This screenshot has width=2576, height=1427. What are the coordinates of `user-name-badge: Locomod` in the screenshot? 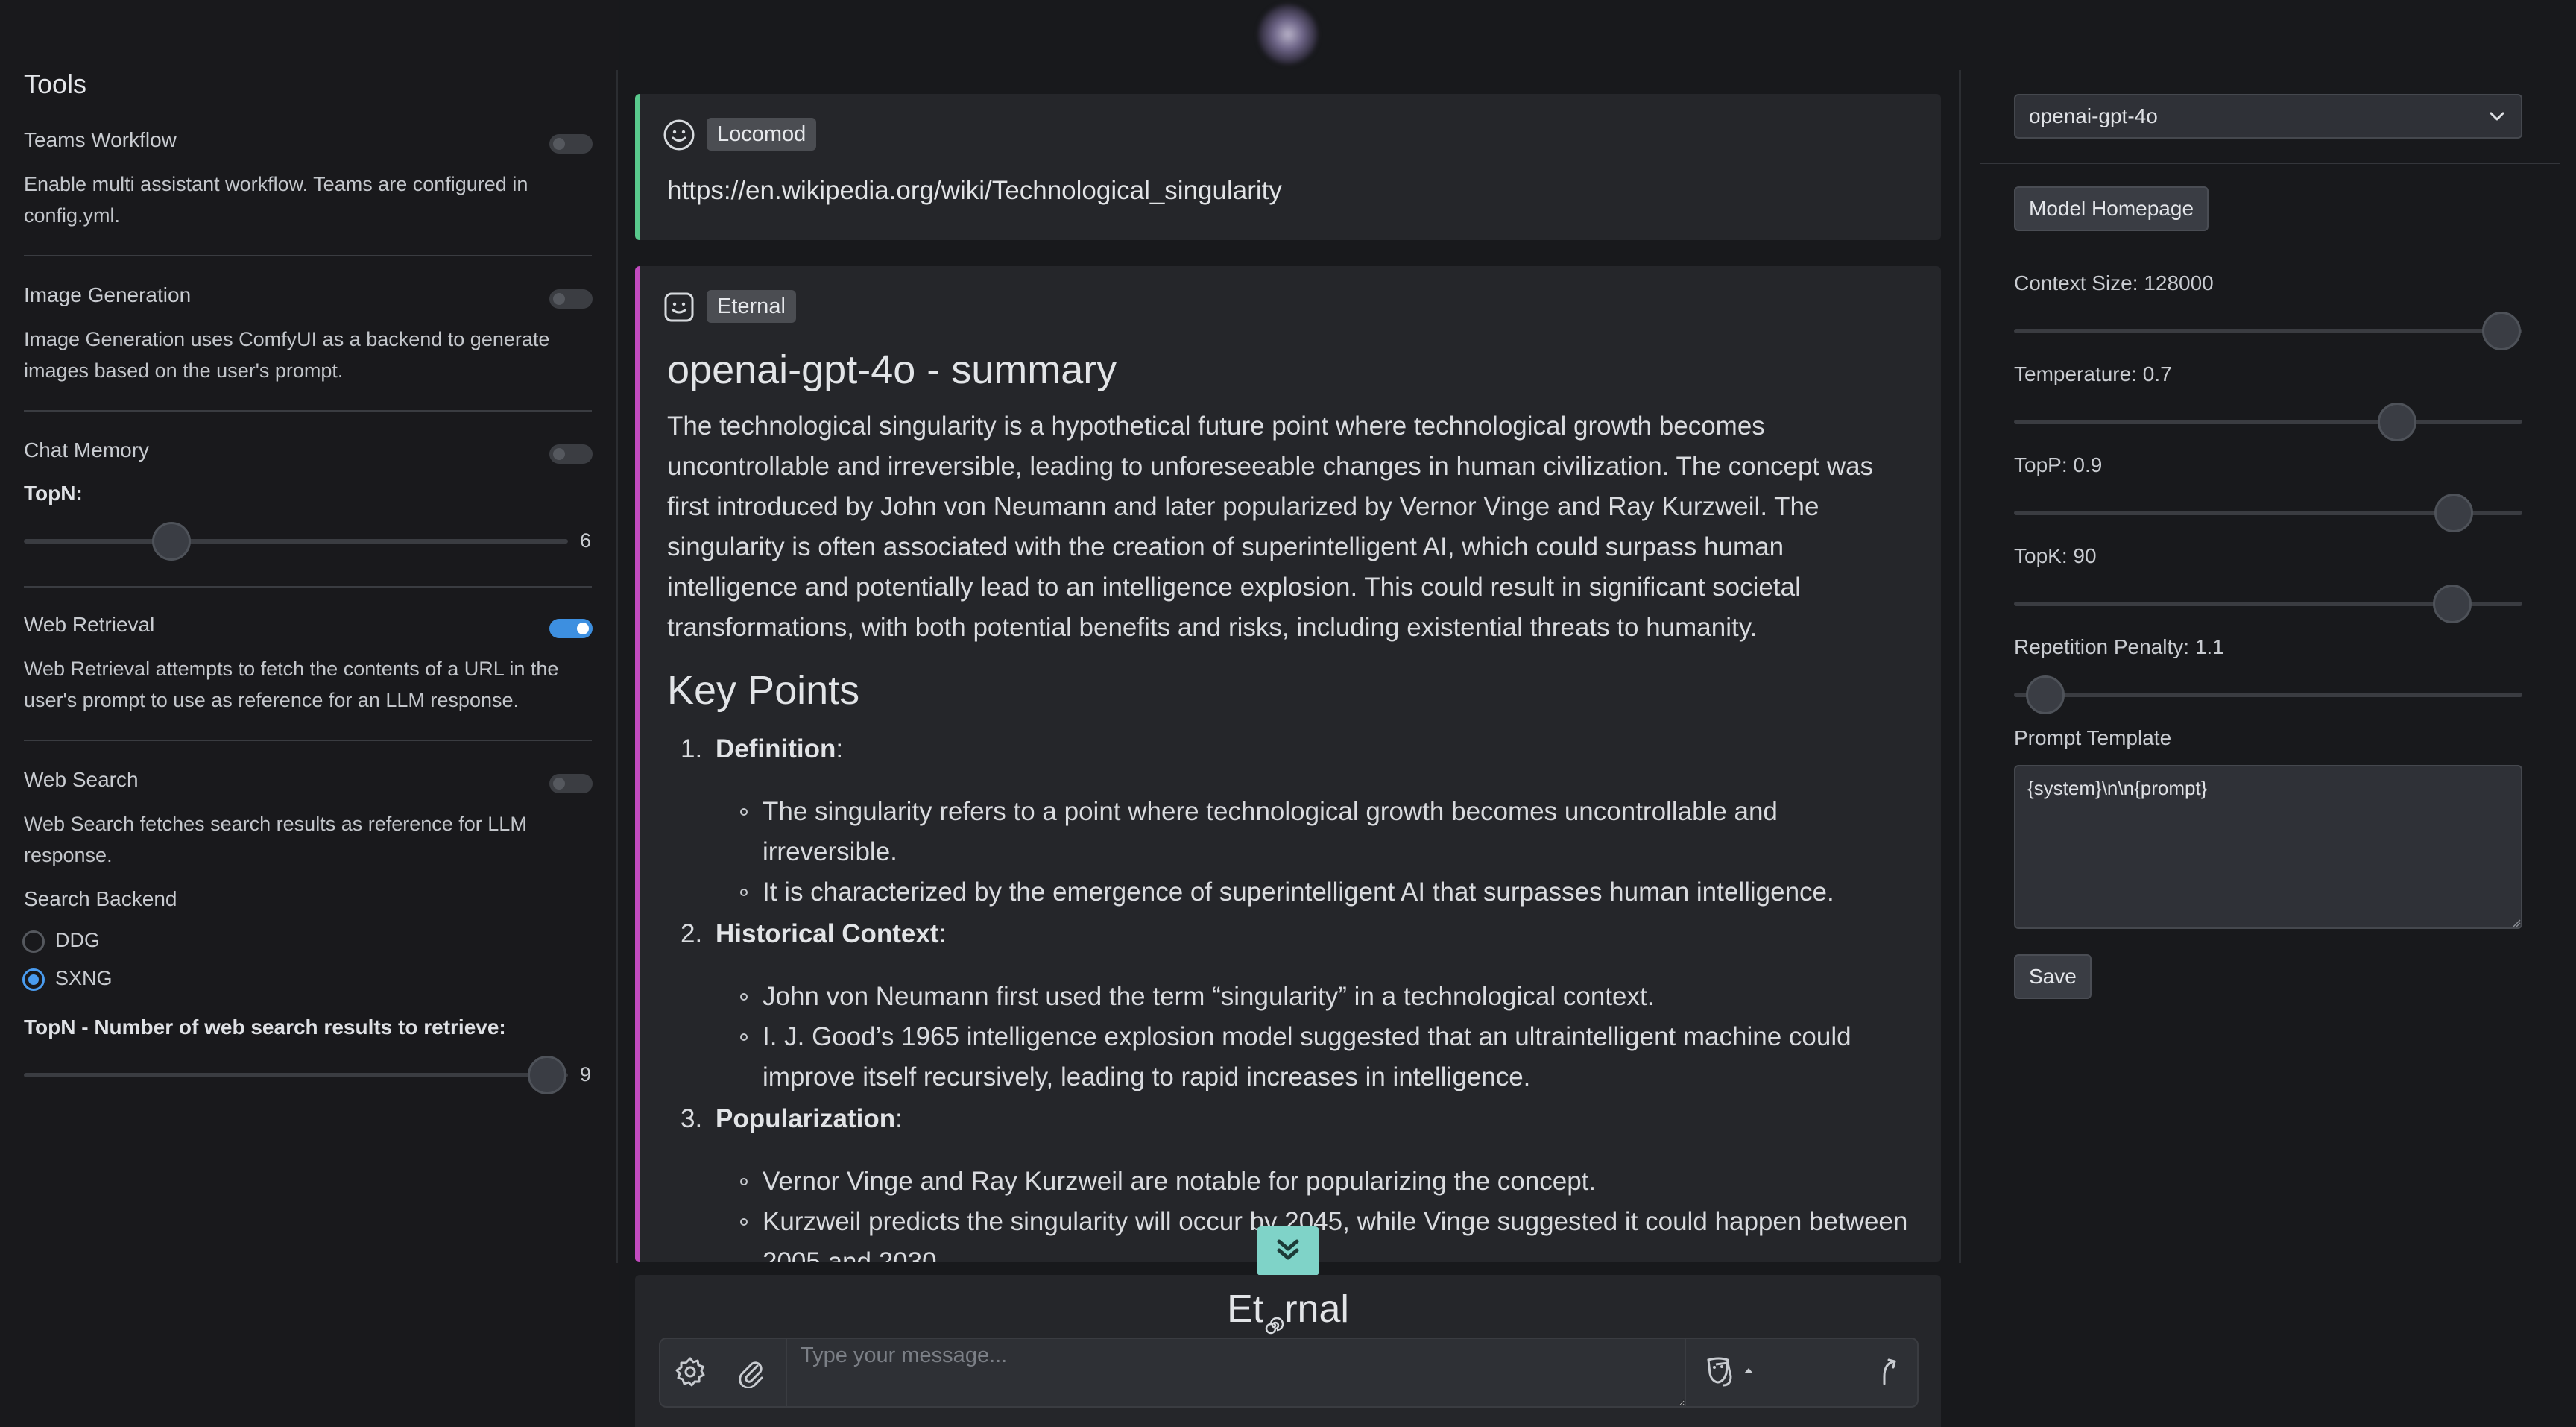 It's located at (762, 134).